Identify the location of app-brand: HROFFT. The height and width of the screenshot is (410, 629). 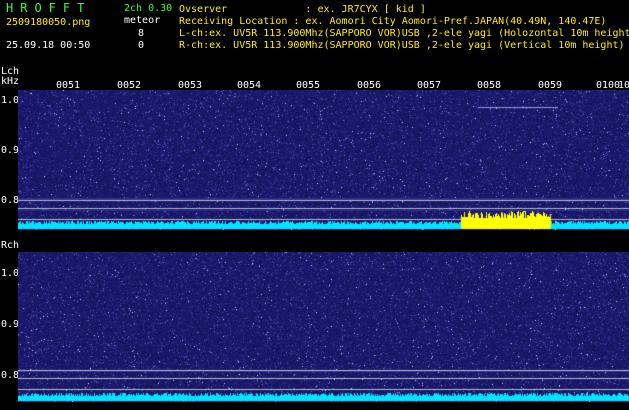
(49, 8).